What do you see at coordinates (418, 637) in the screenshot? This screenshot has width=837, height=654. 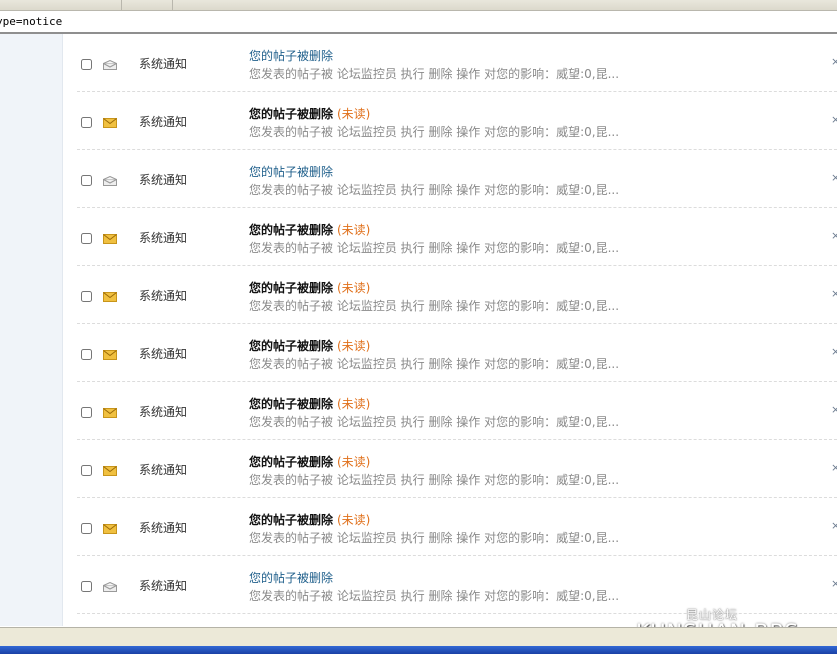 I see `browser-status-bar` at bounding box center [418, 637].